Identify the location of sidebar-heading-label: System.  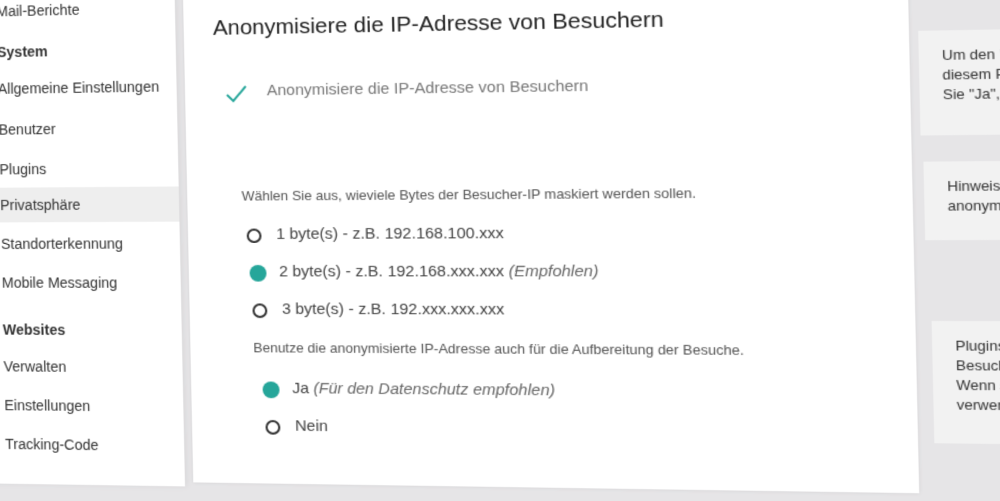
(24, 52).